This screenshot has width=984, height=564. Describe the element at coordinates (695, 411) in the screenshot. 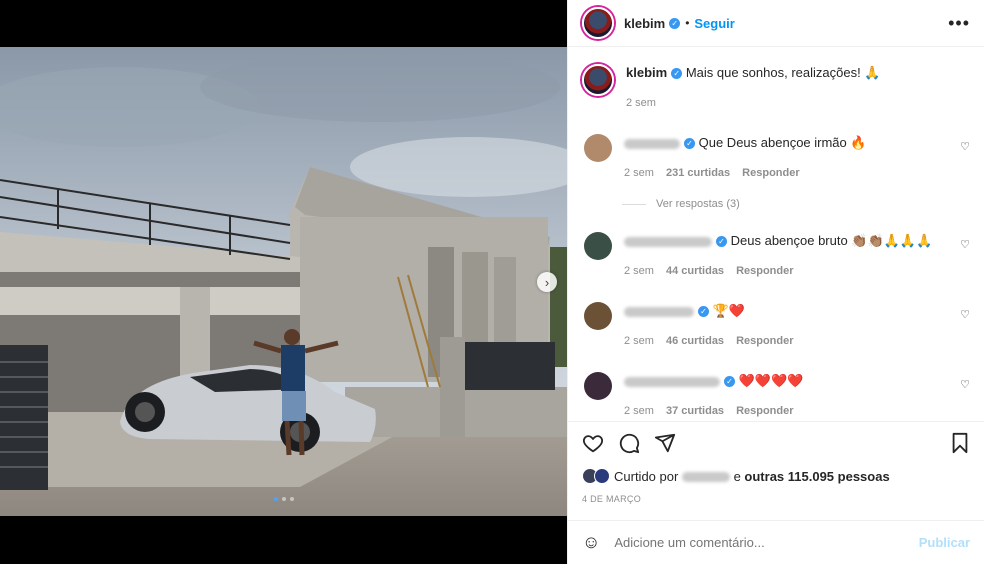

I see `comment-likes: 37 curtidas` at that location.